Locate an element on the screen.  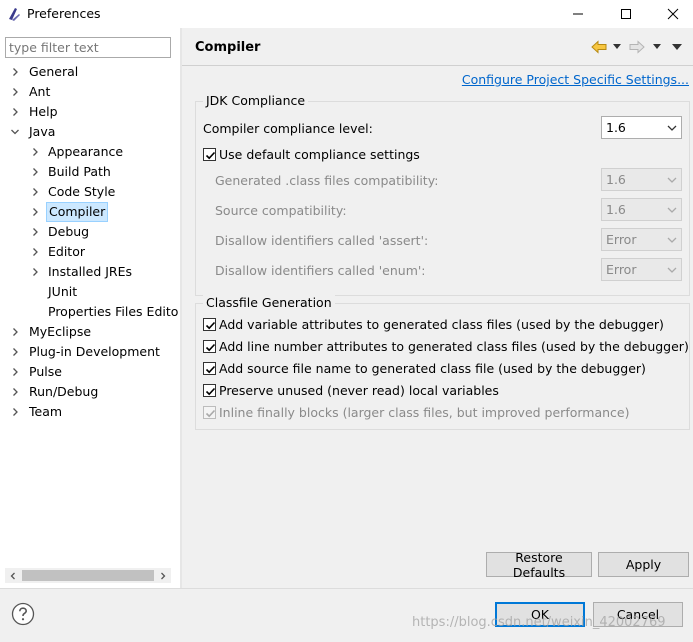
generated-class-compat-select: 1.6 is located at coordinates (641, 179).